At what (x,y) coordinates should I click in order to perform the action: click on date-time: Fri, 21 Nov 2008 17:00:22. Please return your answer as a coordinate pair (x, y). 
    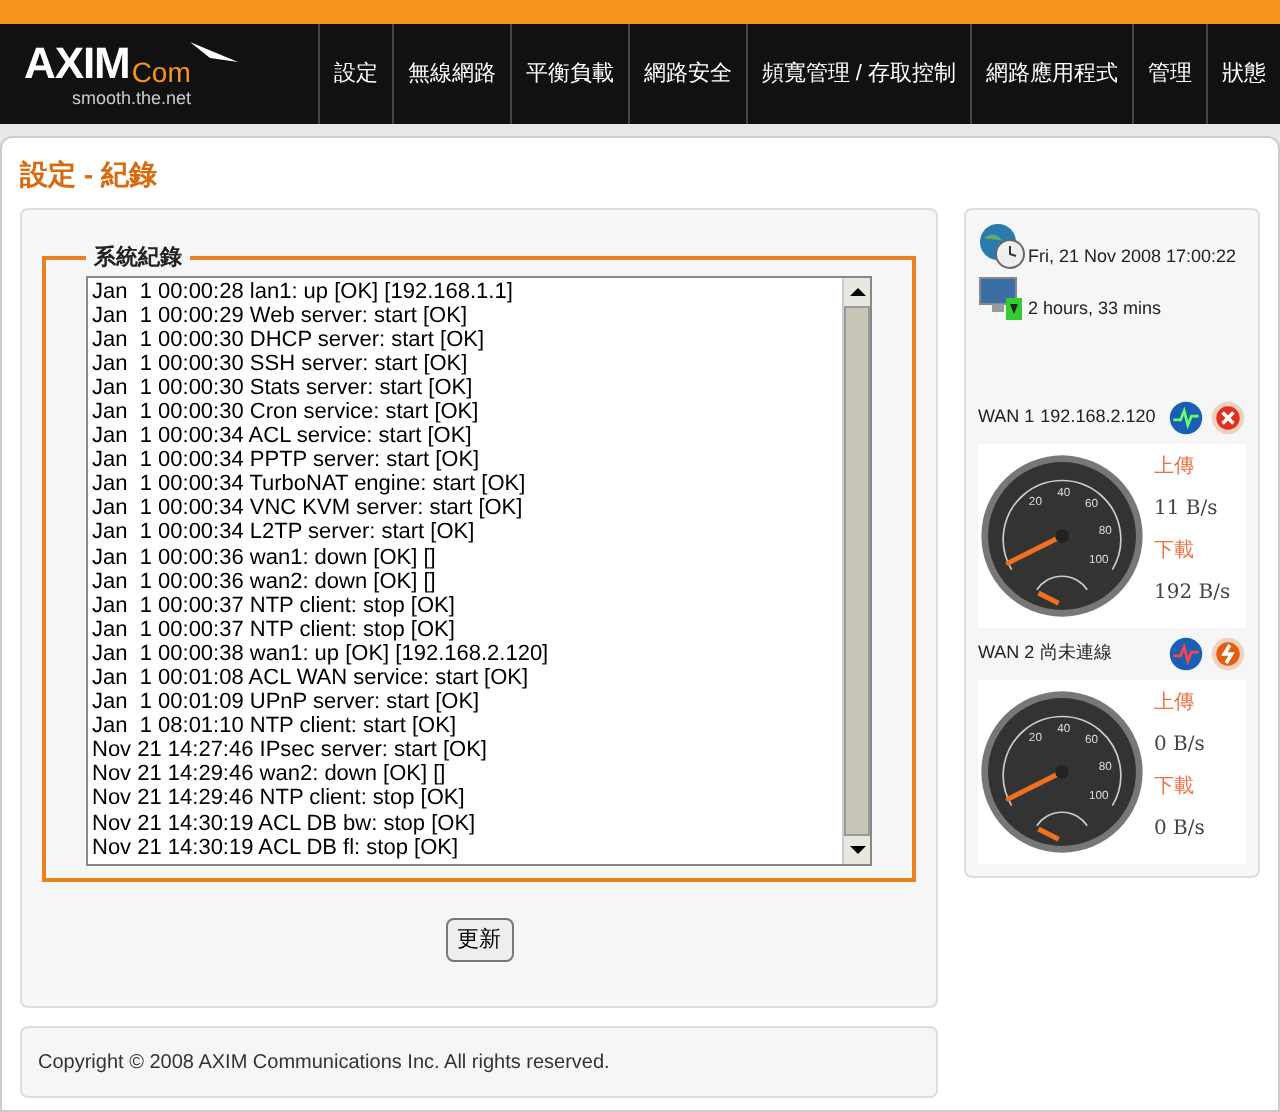
    Looking at the image, I should click on (1132, 256).